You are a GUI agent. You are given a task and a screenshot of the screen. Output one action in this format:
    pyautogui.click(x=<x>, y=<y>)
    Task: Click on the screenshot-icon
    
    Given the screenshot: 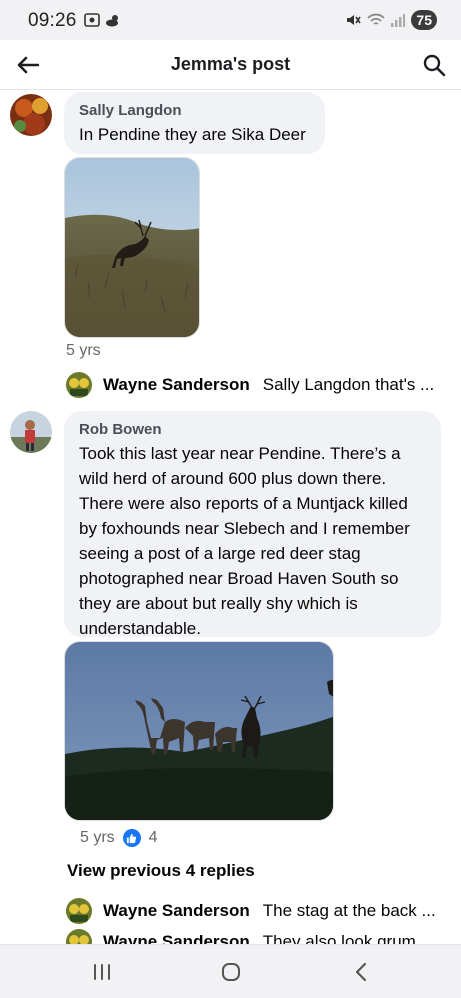 What is the action you would take?
    pyautogui.click(x=92, y=20)
    